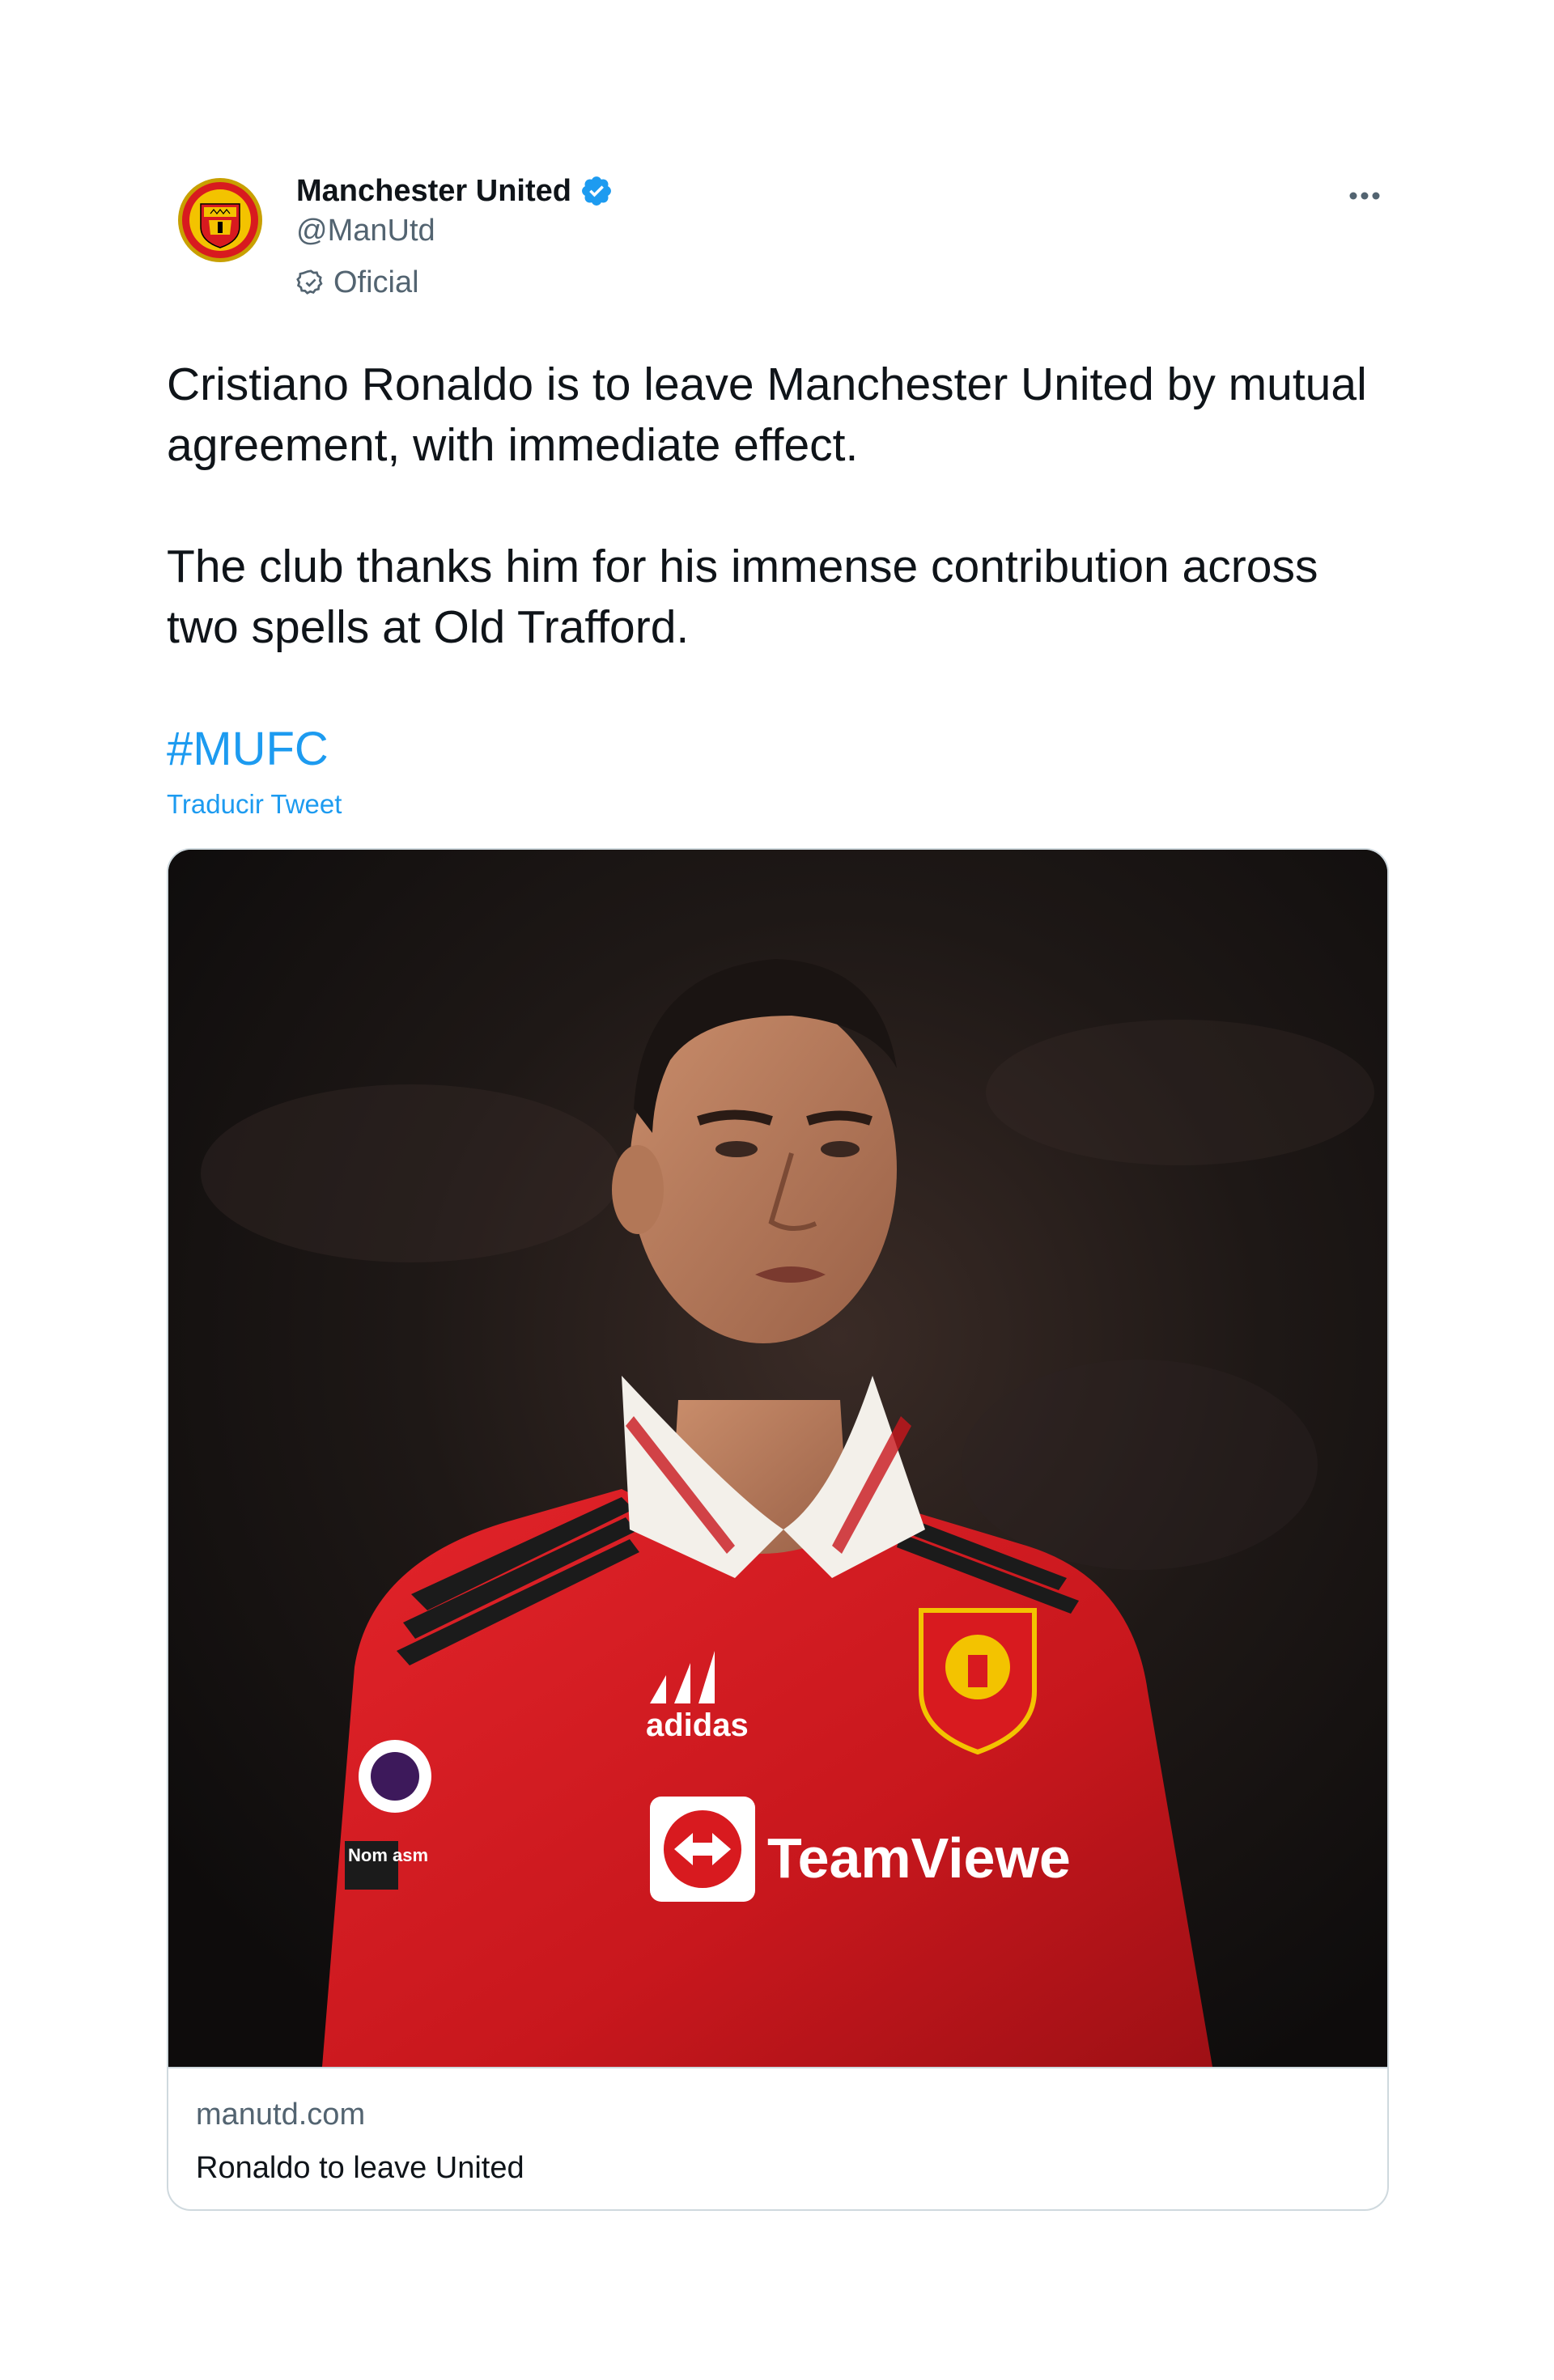 Image resolution: width=1554 pixels, height=2380 pixels. I want to click on user-handle: @ManUtd, so click(455, 233).